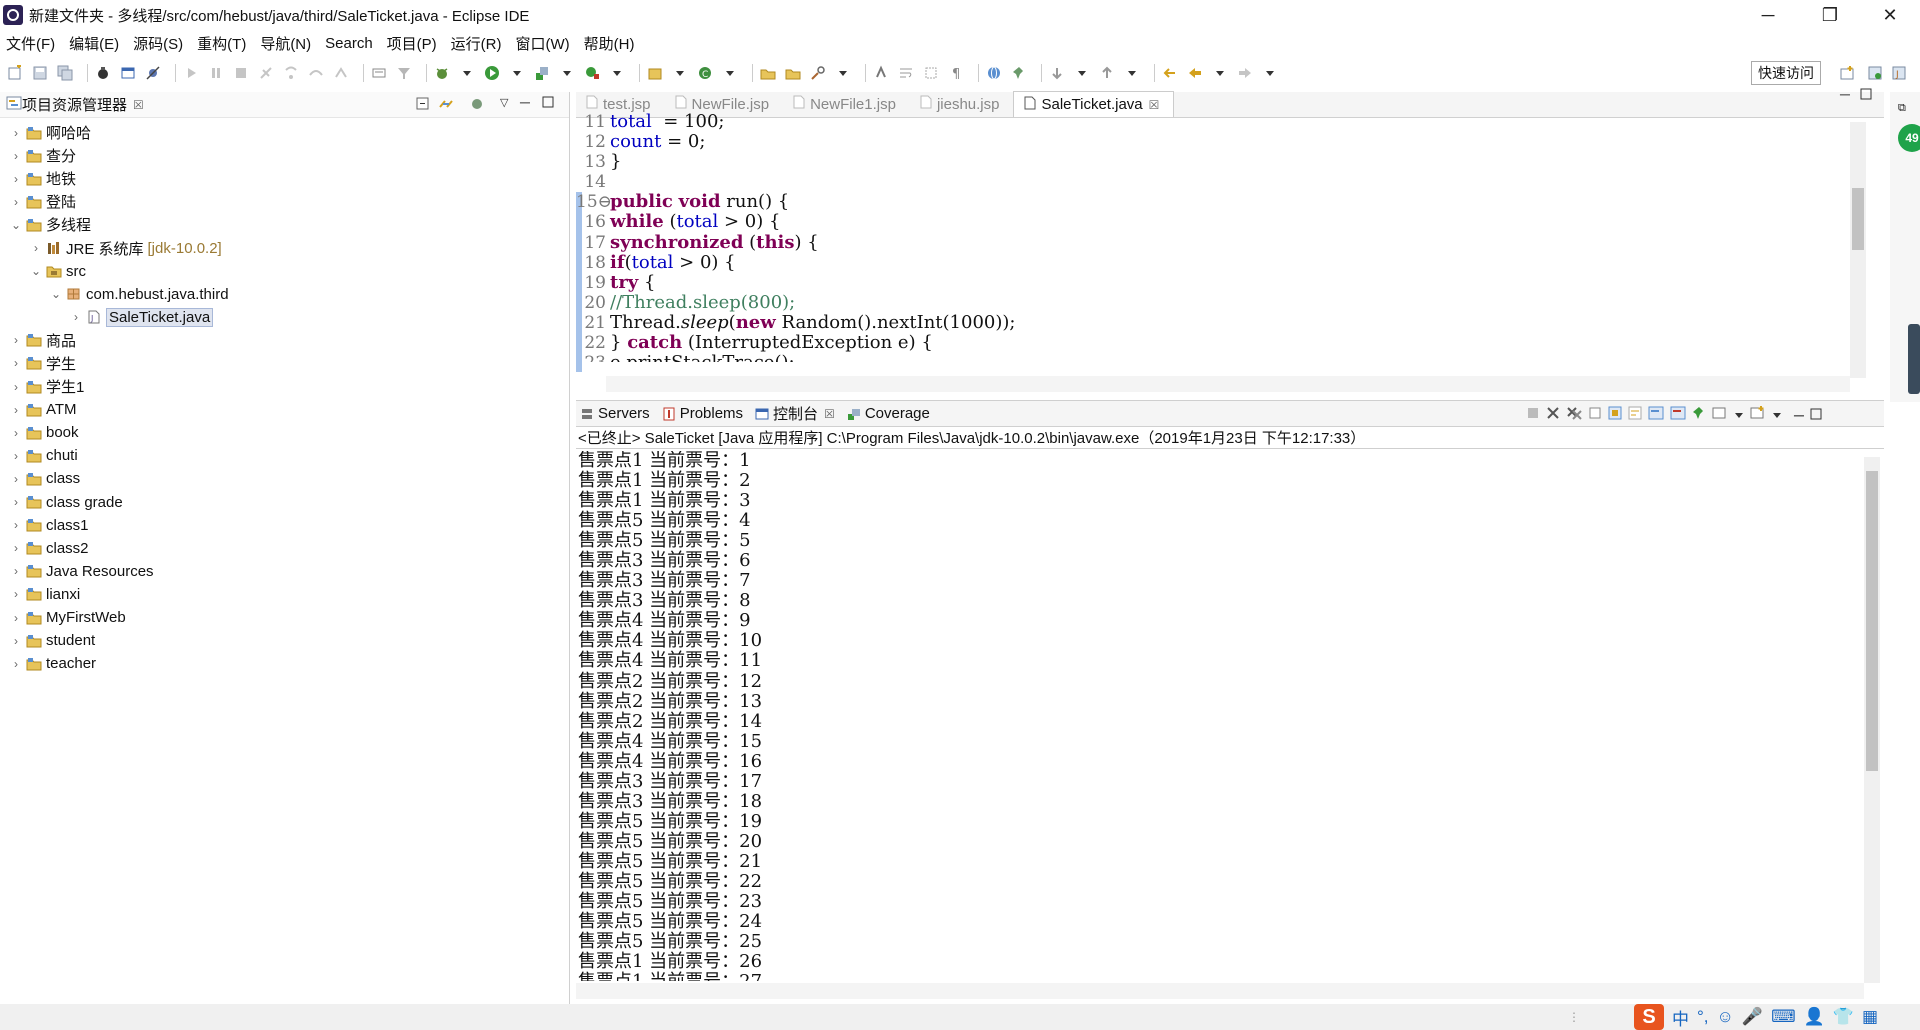 The width and height of the screenshot is (1920, 1030). I want to click on remove-all-terminated-icon, so click(1574, 415).